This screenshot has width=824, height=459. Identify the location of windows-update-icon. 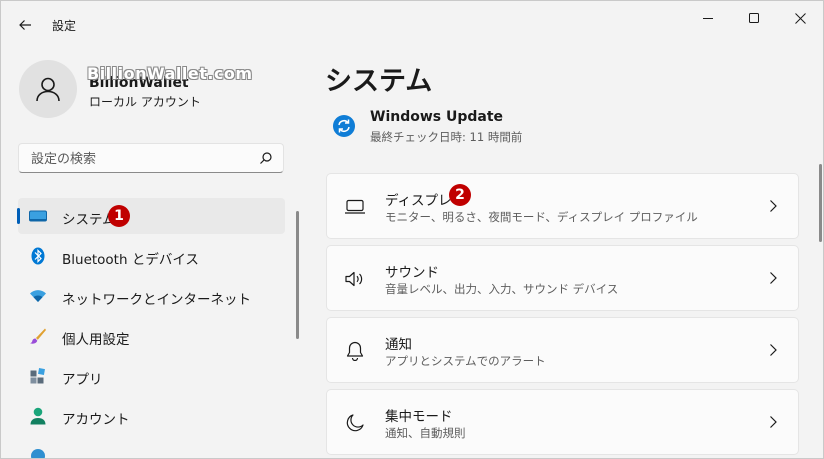
(344, 126).